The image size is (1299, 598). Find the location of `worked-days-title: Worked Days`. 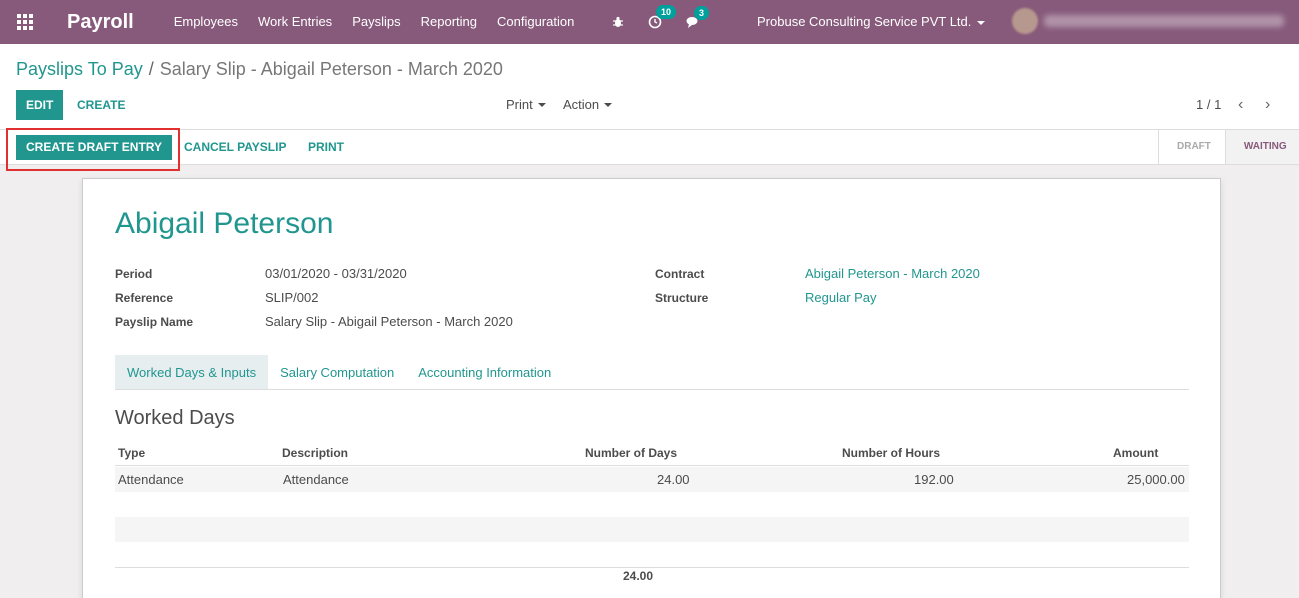

worked-days-title: Worked Days is located at coordinates (175, 418).